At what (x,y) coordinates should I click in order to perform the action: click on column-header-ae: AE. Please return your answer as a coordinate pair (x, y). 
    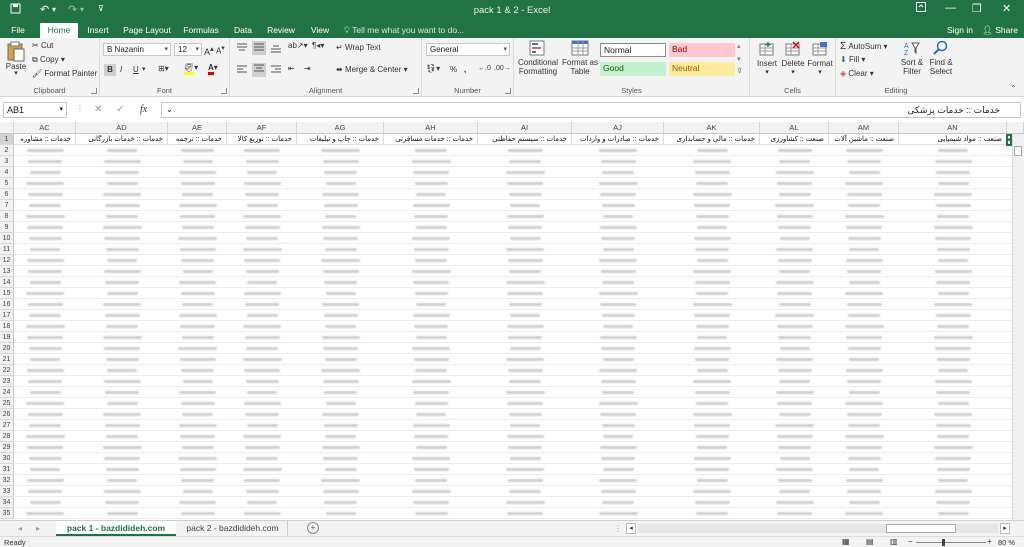
    Looking at the image, I should click on (197, 128).